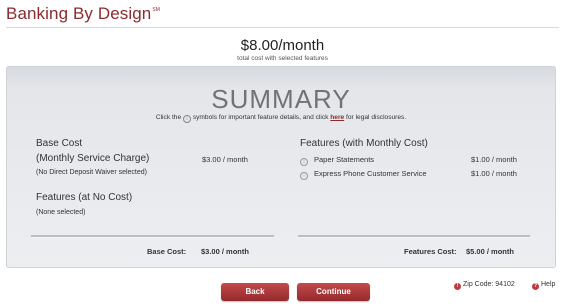 The height and width of the screenshot is (308, 565). What do you see at coordinates (430, 251) in the screenshot?
I see `features-cost-total-label: Features Cost:` at bounding box center [430, 251].